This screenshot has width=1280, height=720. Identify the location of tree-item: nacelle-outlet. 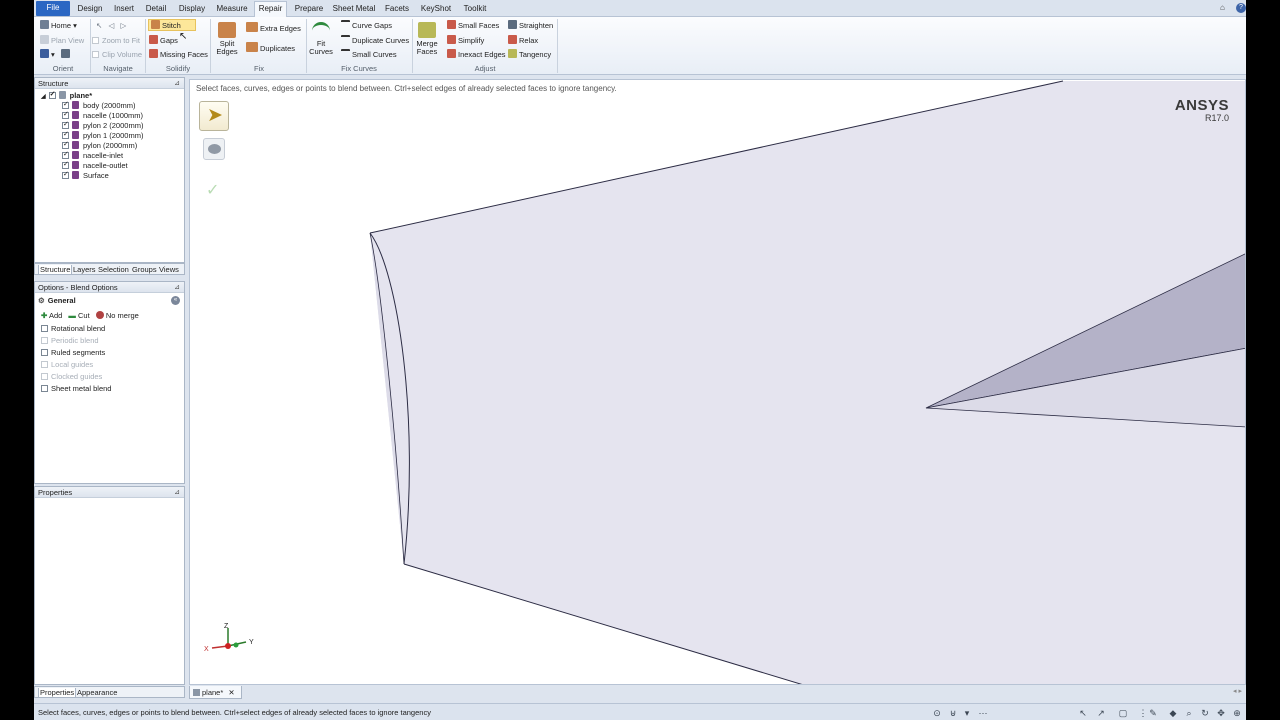
(95, 165).